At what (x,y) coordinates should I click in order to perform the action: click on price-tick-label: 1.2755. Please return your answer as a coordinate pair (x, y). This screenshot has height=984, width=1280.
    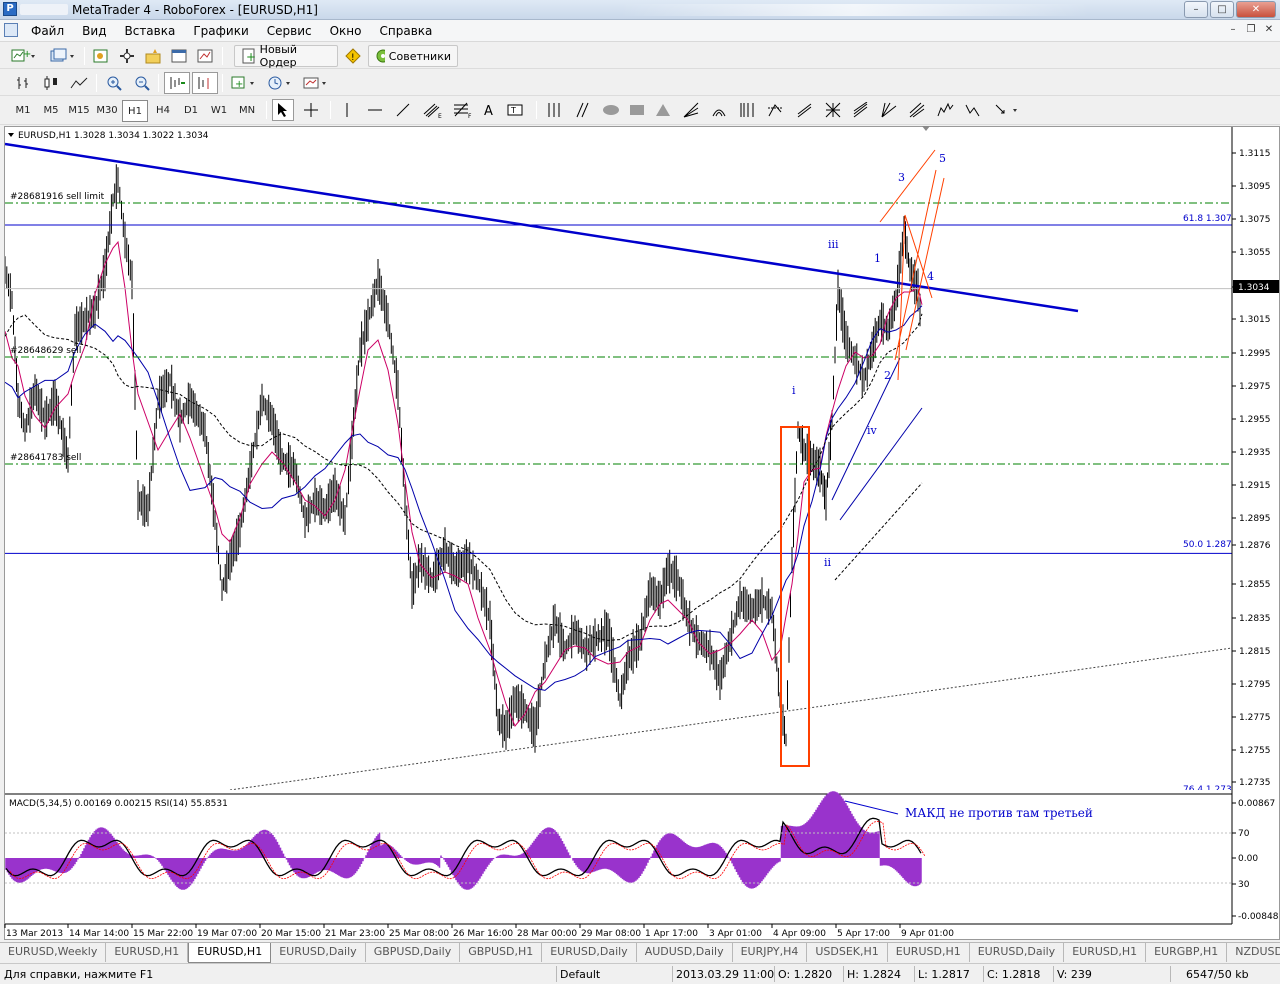
    Looking at the image, I should click on (1255, 751).